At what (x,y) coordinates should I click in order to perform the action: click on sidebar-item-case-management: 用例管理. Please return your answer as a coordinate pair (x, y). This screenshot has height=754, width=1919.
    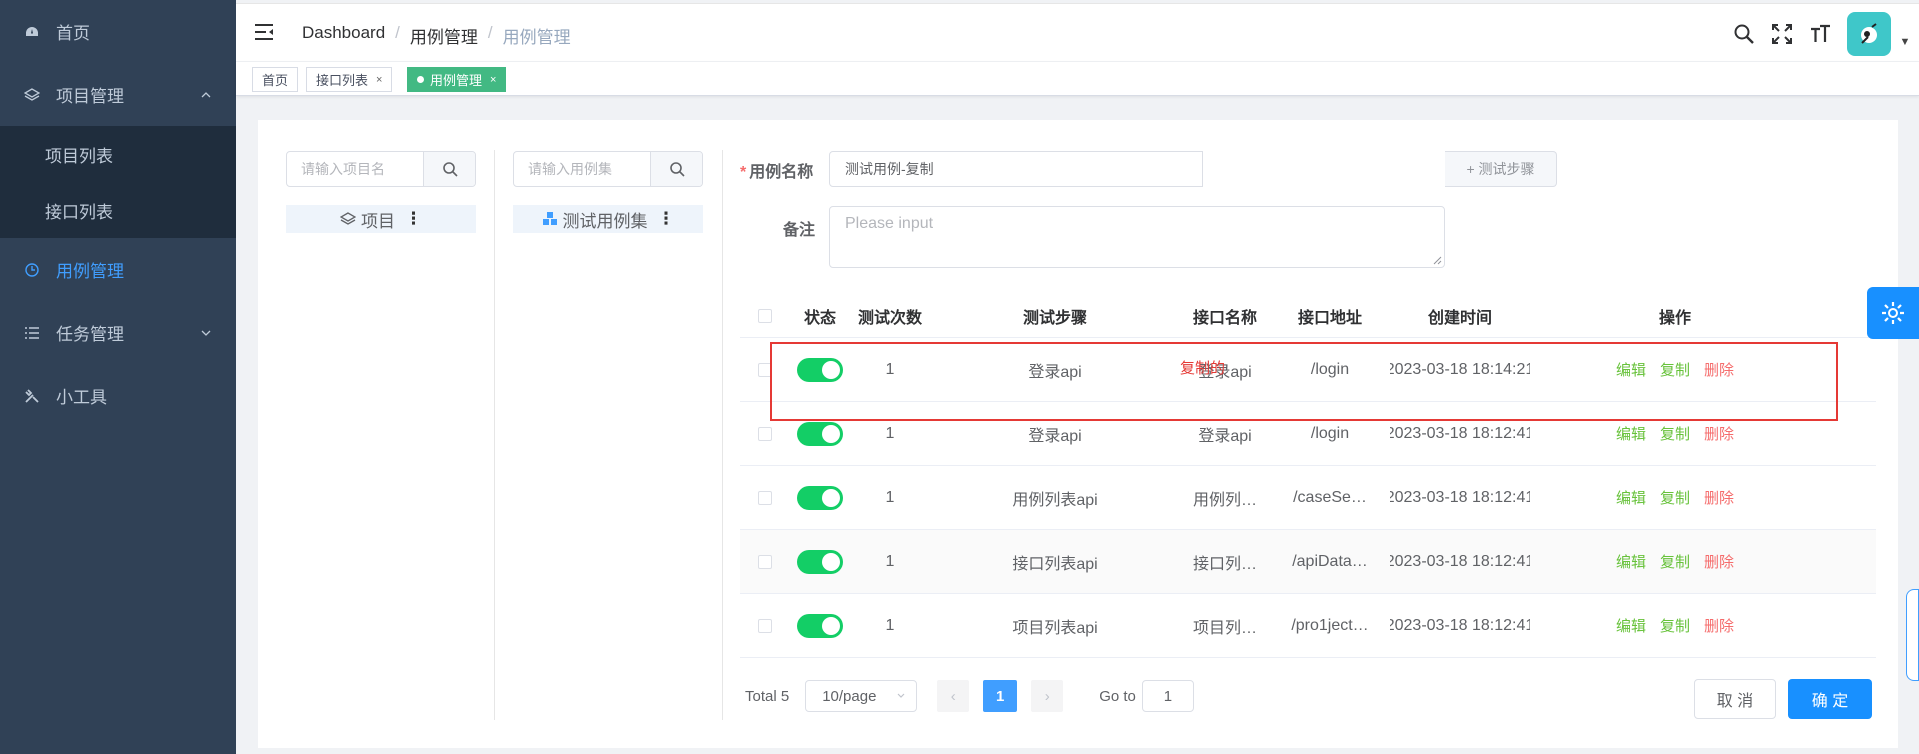
    Looking at the image, I should click on (118, 269).